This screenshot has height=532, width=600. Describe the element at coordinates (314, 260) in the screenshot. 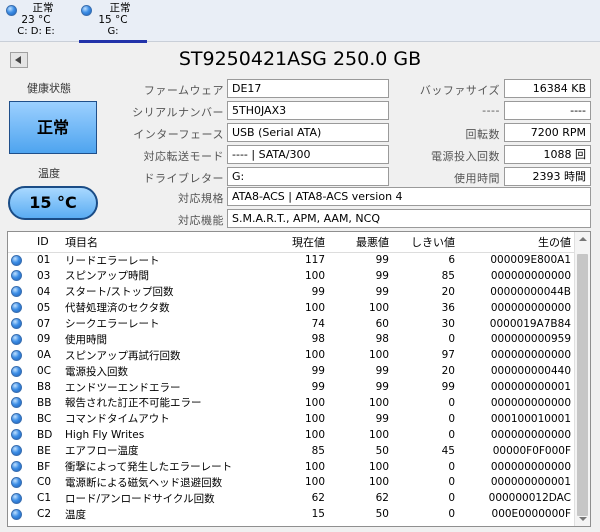

I see `cell-current: 117` at that location.